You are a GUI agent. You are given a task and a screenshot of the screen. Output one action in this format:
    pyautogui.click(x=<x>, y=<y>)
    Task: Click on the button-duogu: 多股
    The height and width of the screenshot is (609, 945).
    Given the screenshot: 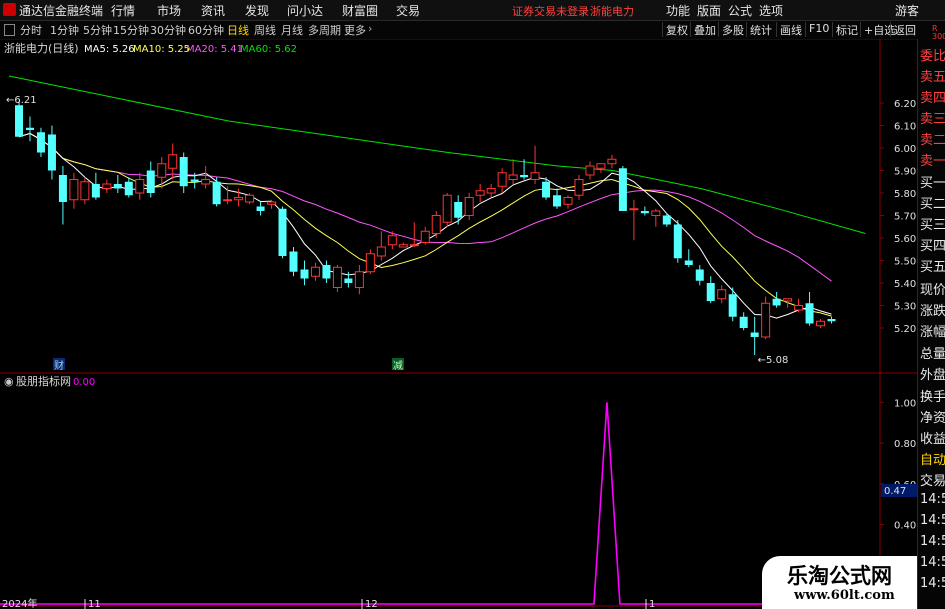 What is the action you would take?
    pyautogui.click(x=732, y=29)
    